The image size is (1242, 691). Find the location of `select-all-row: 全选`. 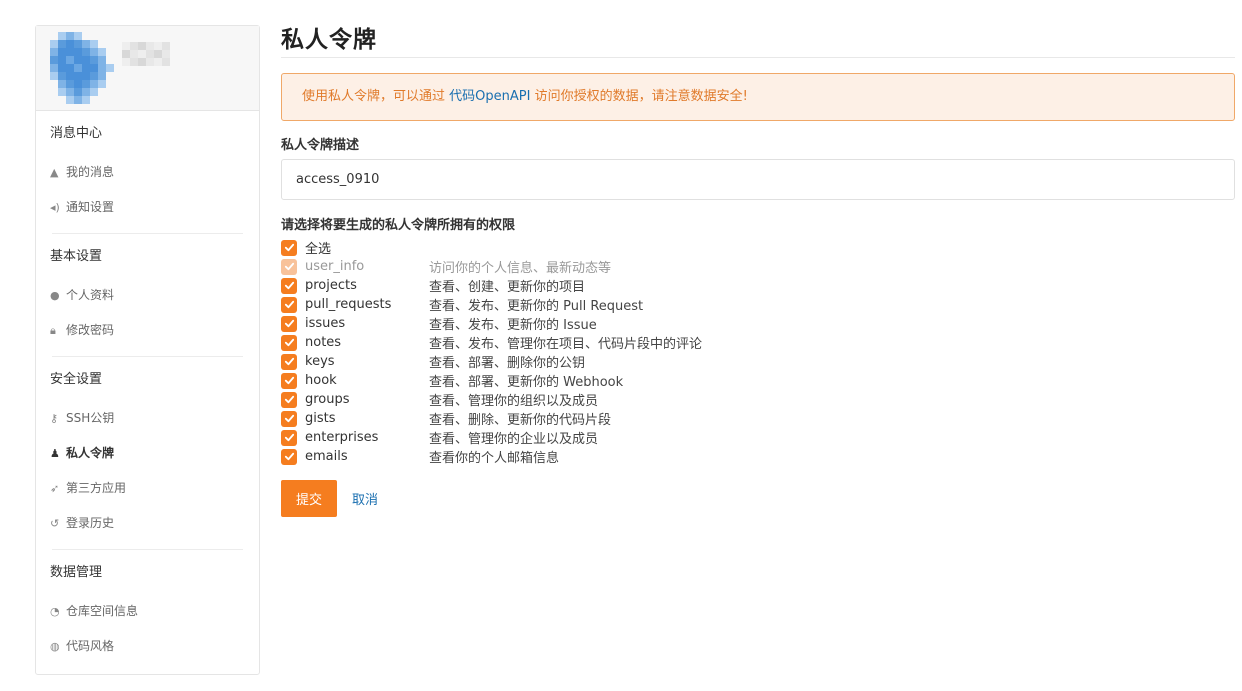

select-all-row: 全选 is located at coordinates (758, 247).